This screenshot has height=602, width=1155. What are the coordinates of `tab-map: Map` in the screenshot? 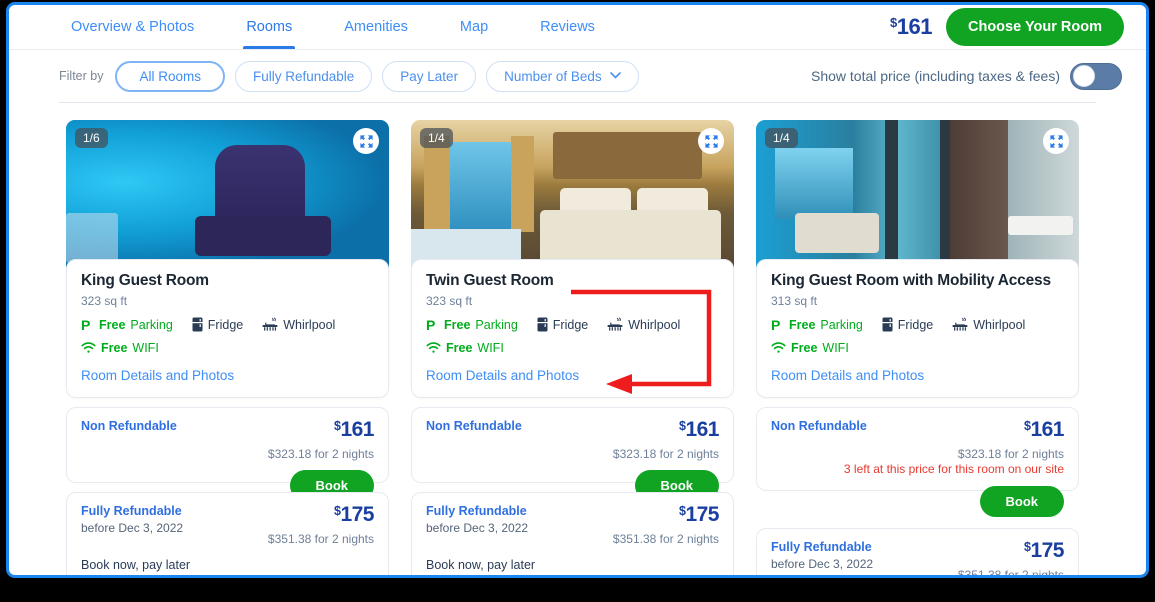 It's located at (474, 27).